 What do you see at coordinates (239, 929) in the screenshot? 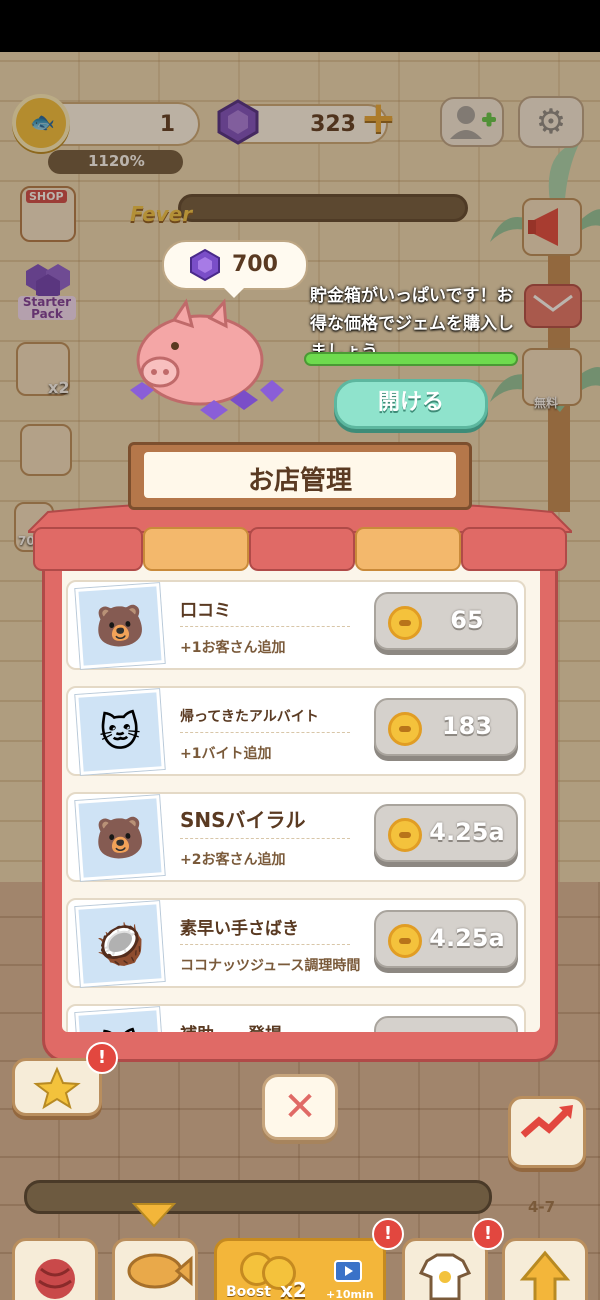
I see `item-title: 素早い手さばき` at bounding box center [239, 929].